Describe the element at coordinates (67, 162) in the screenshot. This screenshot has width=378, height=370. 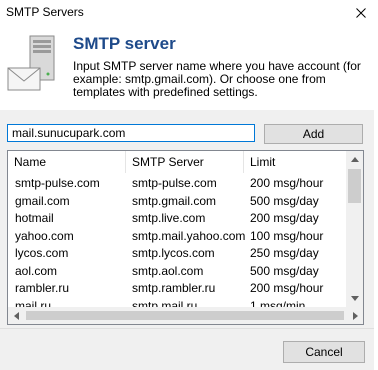
I see `column-header-name: Name` at that location.